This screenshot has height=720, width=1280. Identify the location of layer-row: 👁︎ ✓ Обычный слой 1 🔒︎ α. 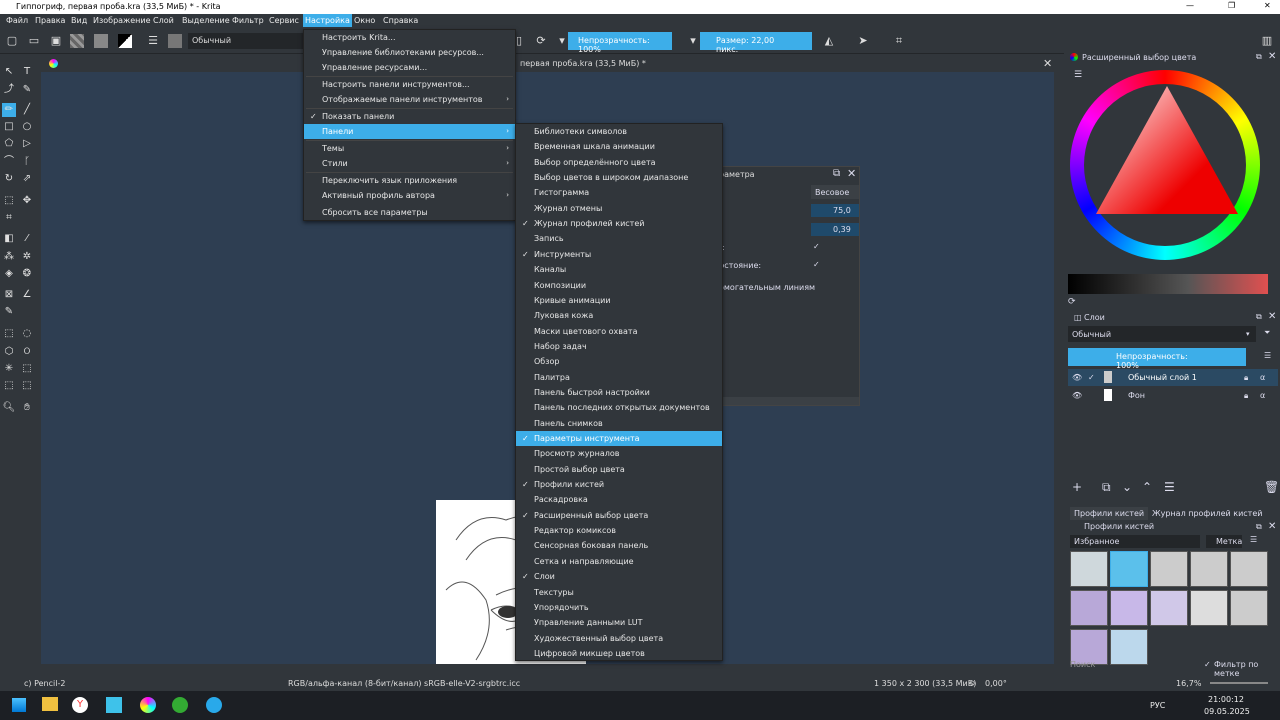
(1173, 377).